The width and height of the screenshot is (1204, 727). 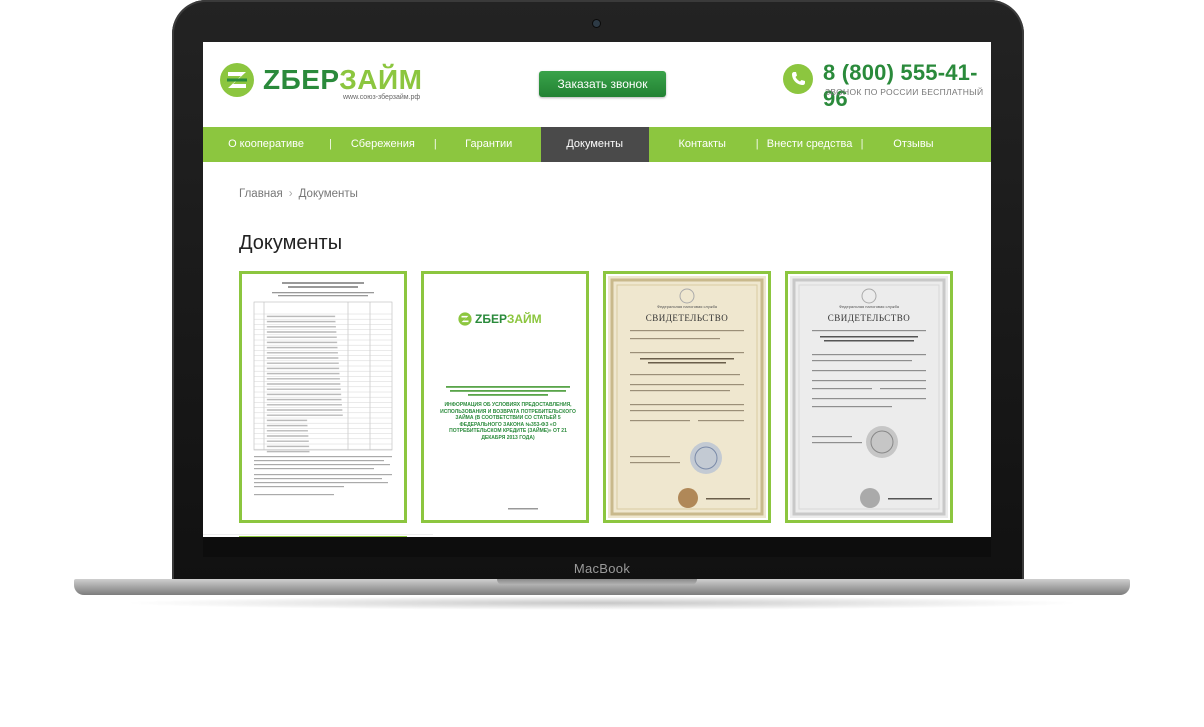 What do you see at coordinates (382, 97) in the screenshot?
I see `logo-url: www.союз-зберзайм.рф` at bounding box center [382, 97].